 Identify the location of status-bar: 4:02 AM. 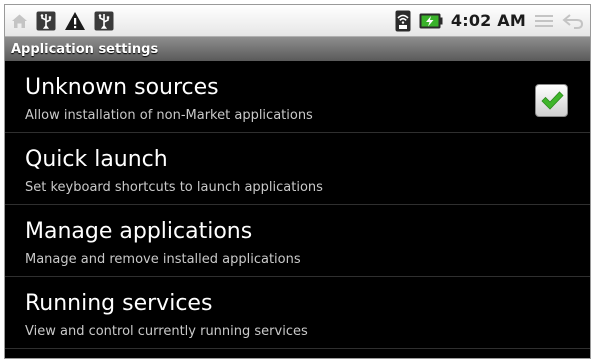
(297, 20).